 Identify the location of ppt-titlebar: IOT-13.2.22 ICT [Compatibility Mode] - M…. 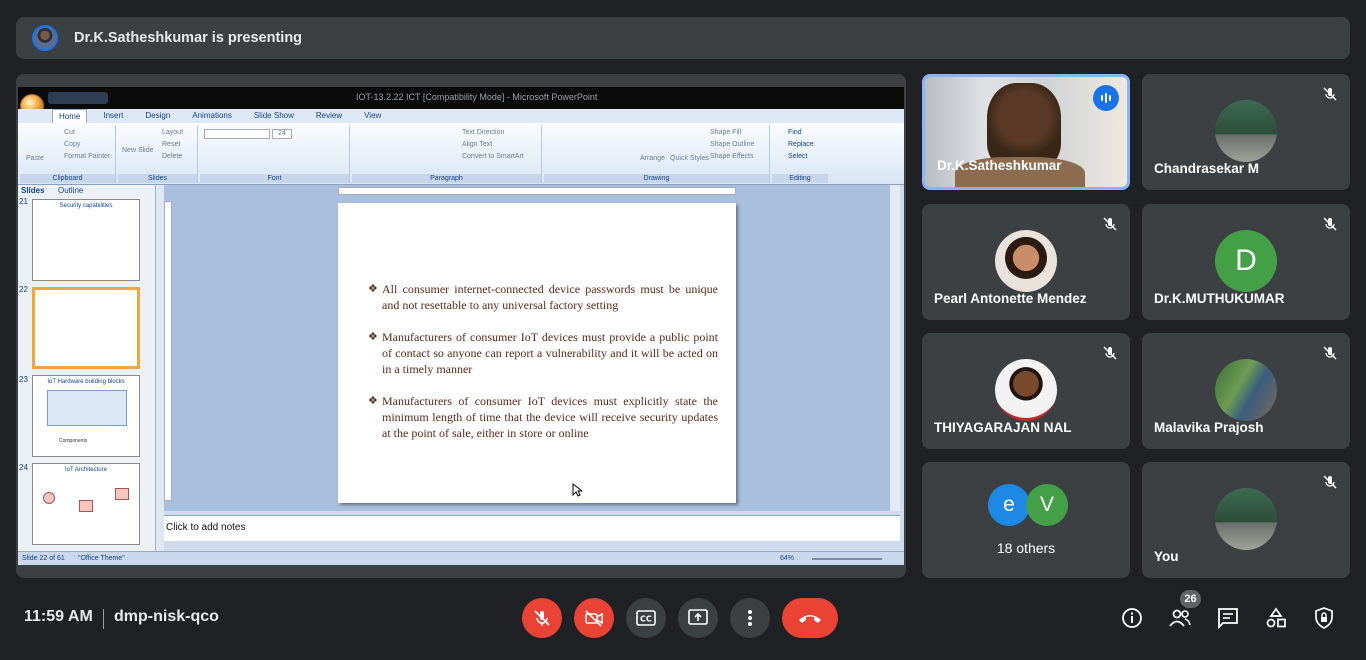
(461, 98).